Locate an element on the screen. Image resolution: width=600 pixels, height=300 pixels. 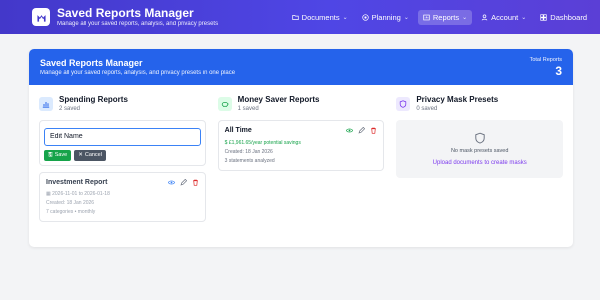
app-logo is located at coordinates (41, 17).